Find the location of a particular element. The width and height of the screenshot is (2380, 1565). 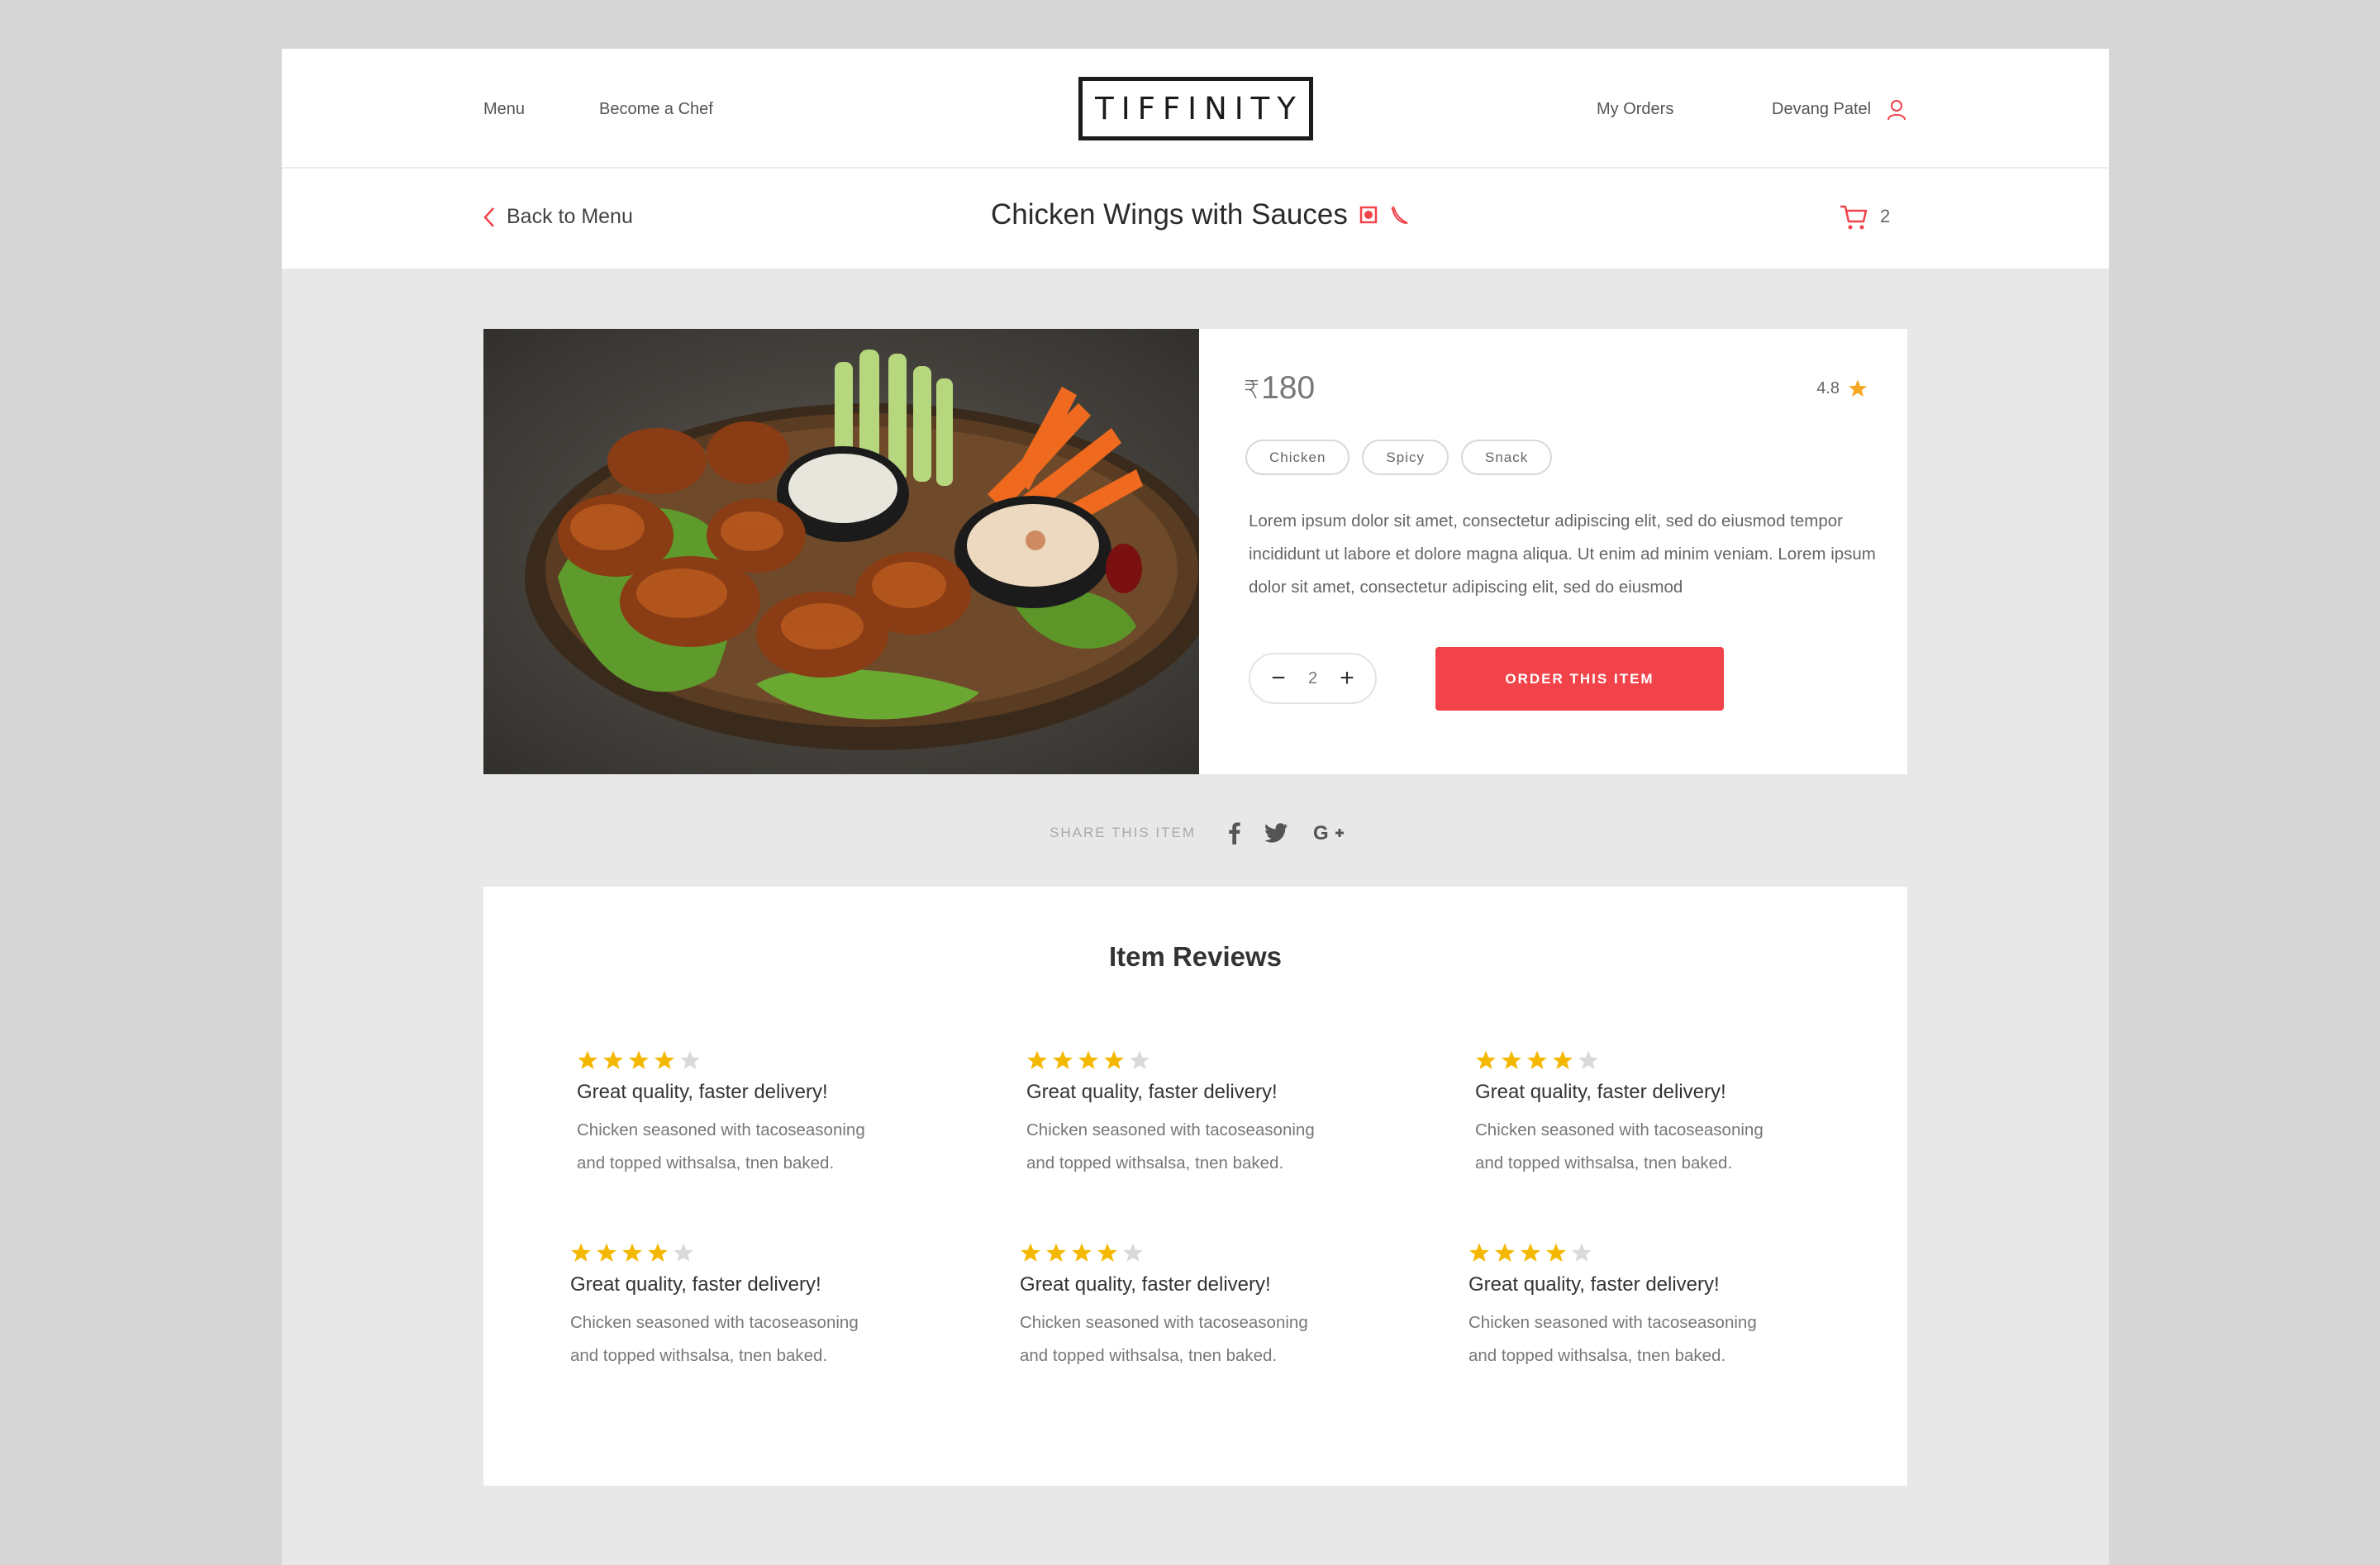

nav-my-orders-link: My Orders is located at coordinates (1635, 109).